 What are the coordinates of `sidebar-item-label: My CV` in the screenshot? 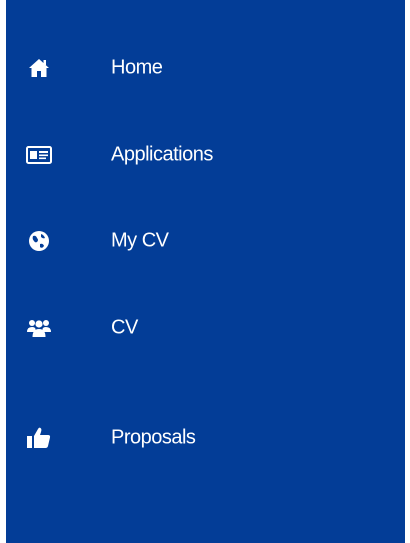 It's located at (140, 240).